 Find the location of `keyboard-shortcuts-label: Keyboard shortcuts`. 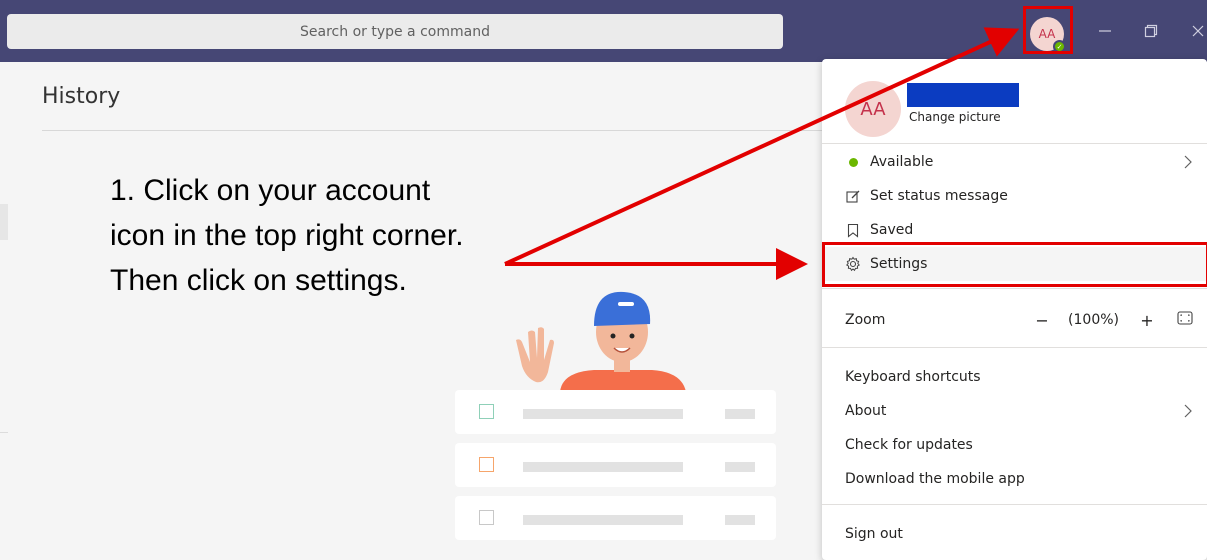

keyboard-shortcuts-label: Keyboard shortcuts is located at coordinates (913, 377).